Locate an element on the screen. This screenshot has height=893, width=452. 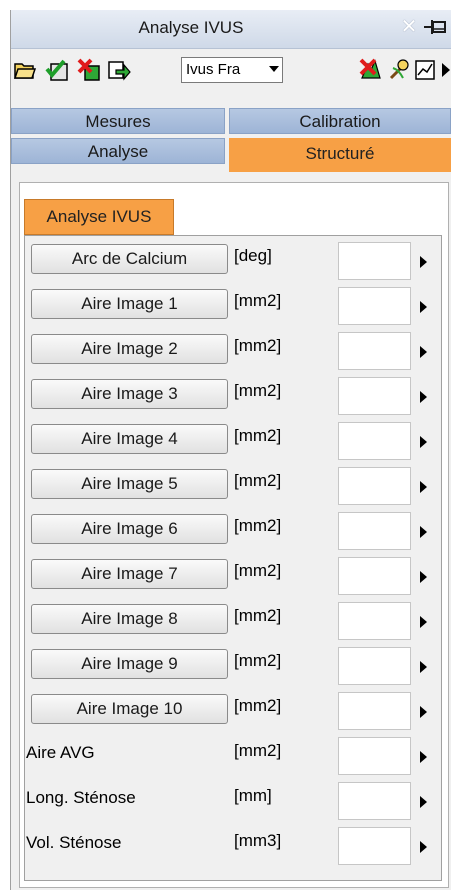
measure-row: Aire Image 7 [mm2] is located at coordinates (234, 579).